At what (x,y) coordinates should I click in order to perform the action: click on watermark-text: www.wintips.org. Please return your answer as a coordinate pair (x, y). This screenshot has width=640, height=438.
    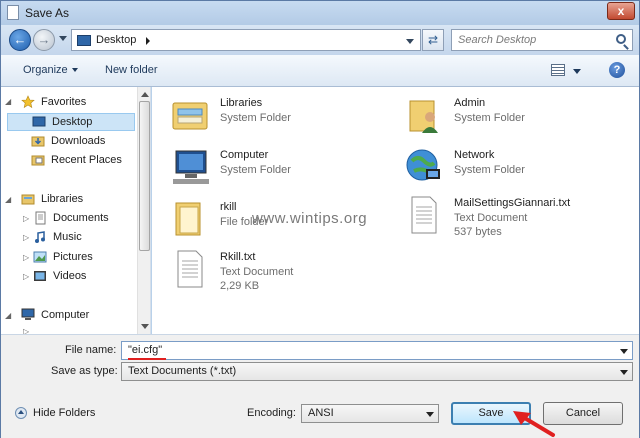
    Looking at the image, I should click on (310, 218).